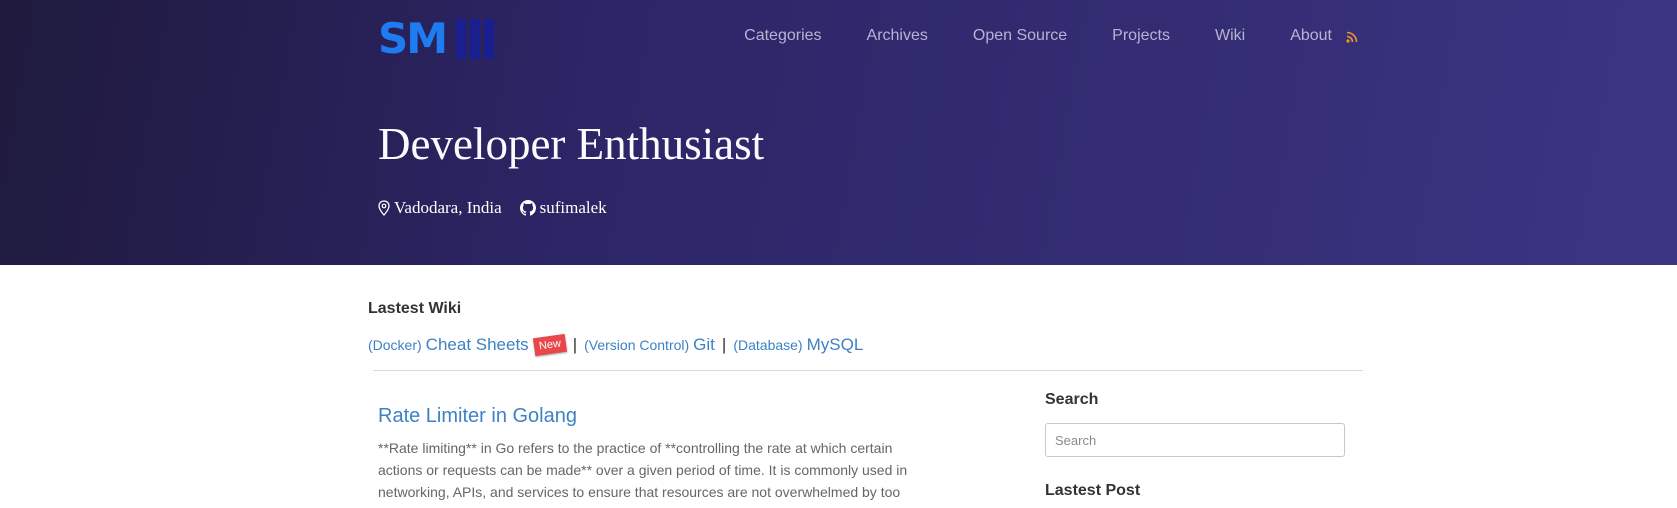  I want to click on github-icon, so click(527, 208).